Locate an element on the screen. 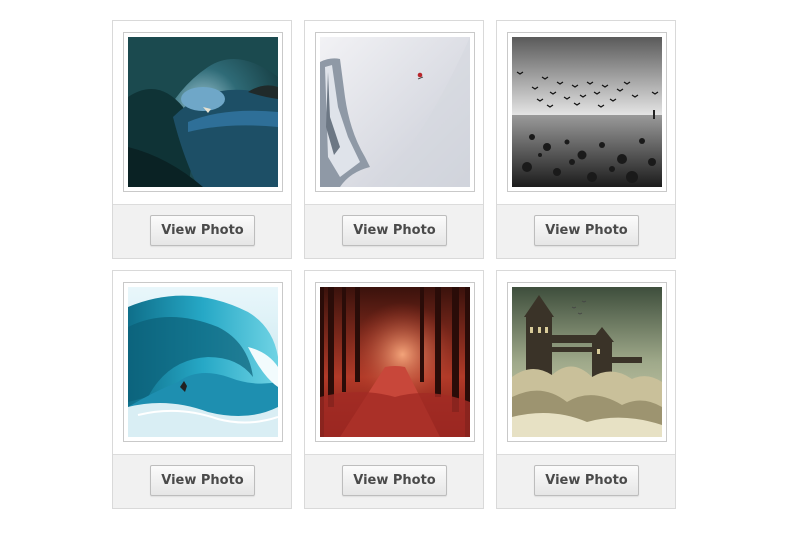 Image resolution: width=794 pixels, height=534 pixels. tower-bridge-photo is located at coordinates (587, 362).